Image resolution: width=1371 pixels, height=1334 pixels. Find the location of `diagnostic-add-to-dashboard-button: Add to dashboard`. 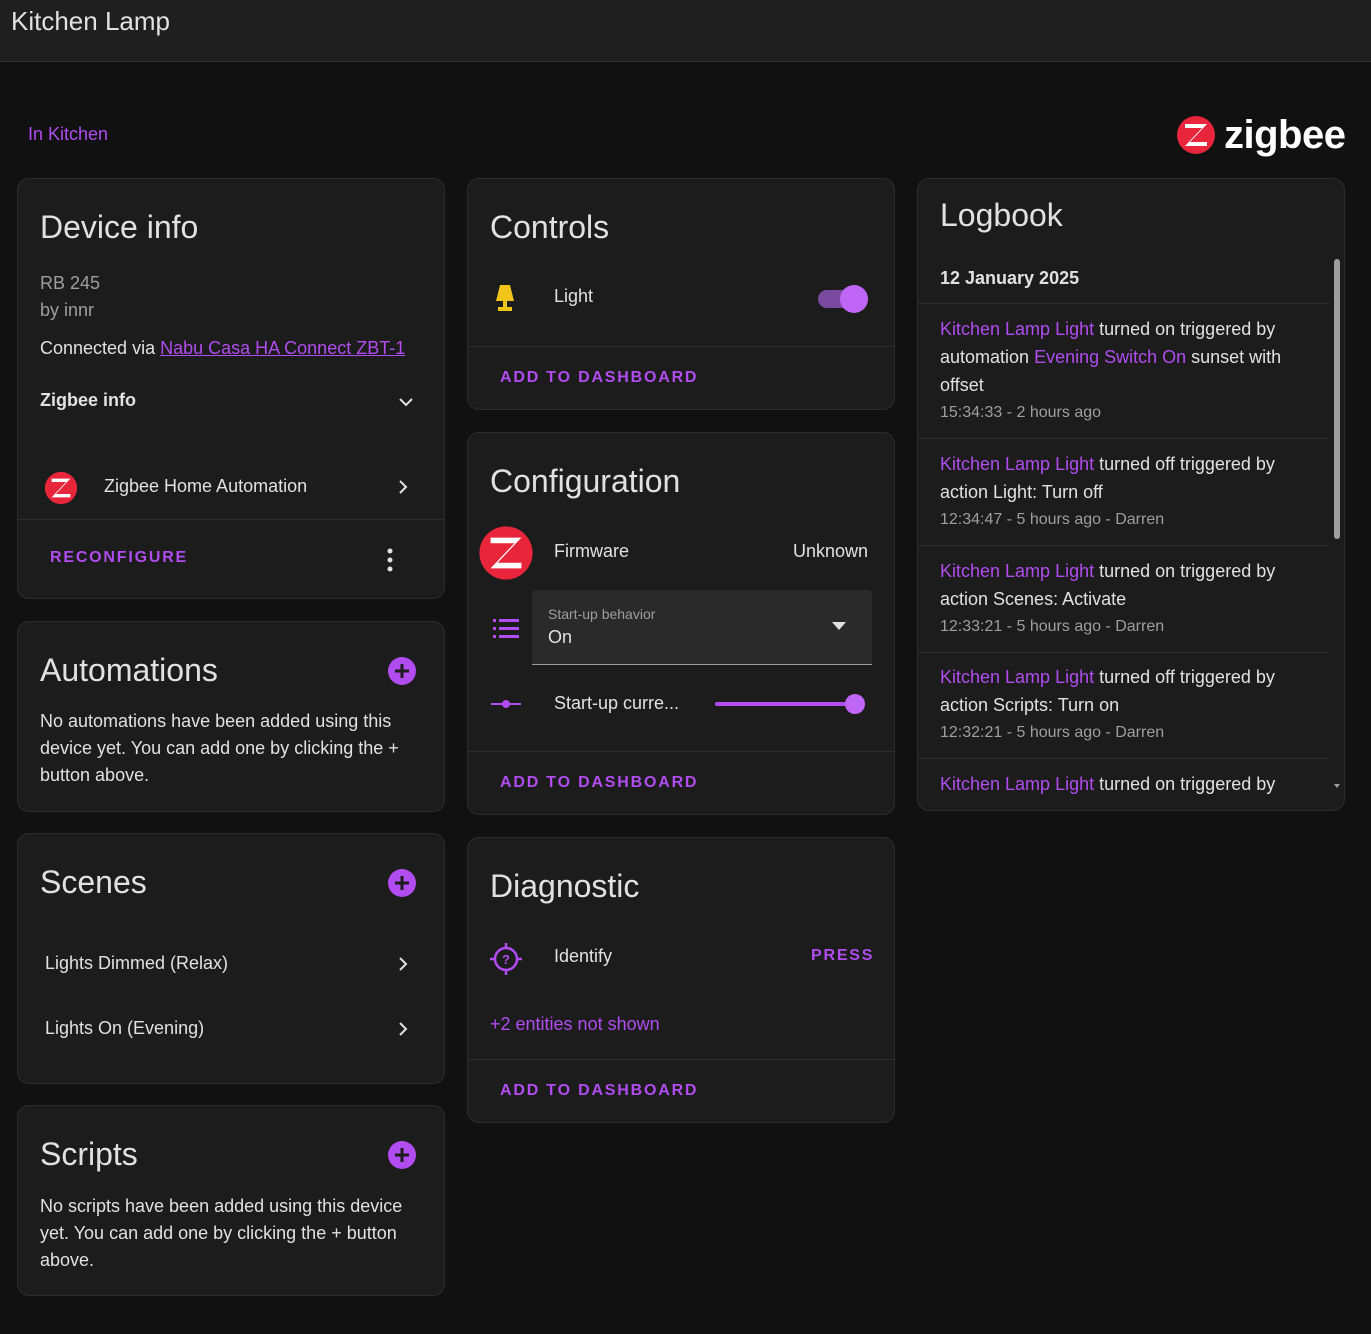

diagnostic-add-to-dashboard-button: Add to dashboard is located at coordinates (599, 1091).